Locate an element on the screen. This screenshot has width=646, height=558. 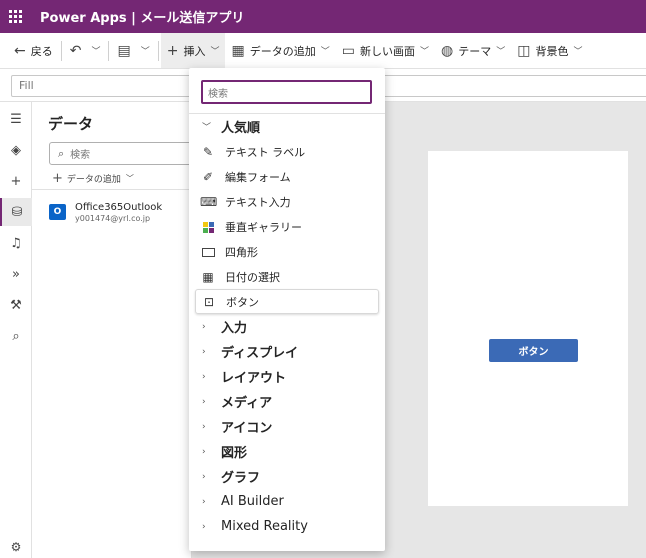
left-rail: ☰ ◈ + ⛁ ♫ » ⚒ ⌕ is located at coordinates (16, 330).